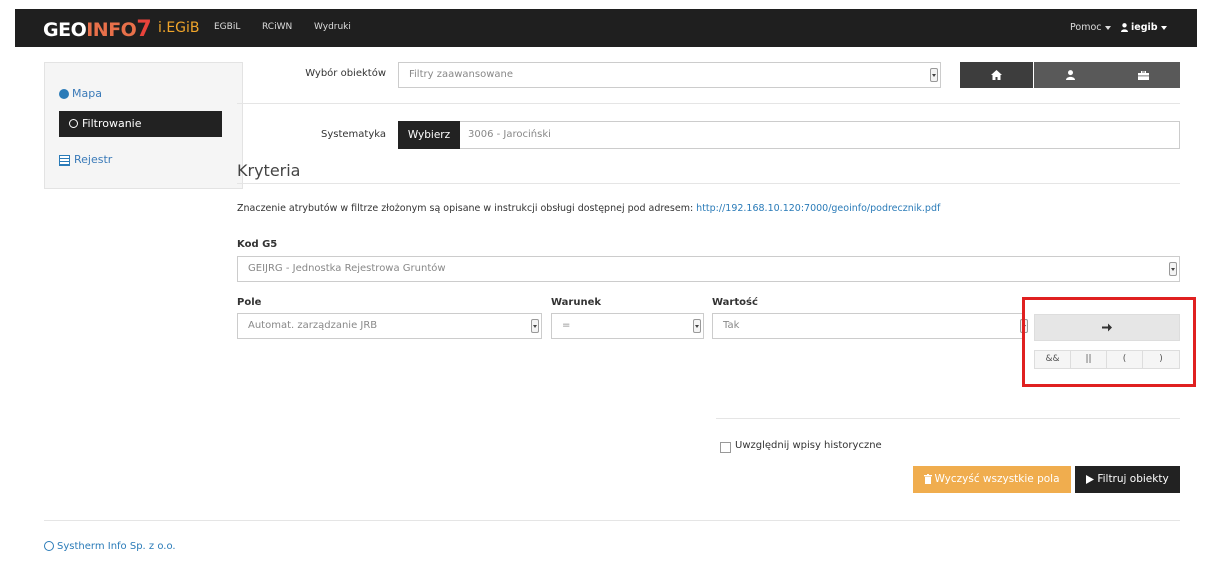 The width and height of the screenshot is (1206, 562). I want to click on sidebar-item-rejestr: Rejestr, so click(85, 159).